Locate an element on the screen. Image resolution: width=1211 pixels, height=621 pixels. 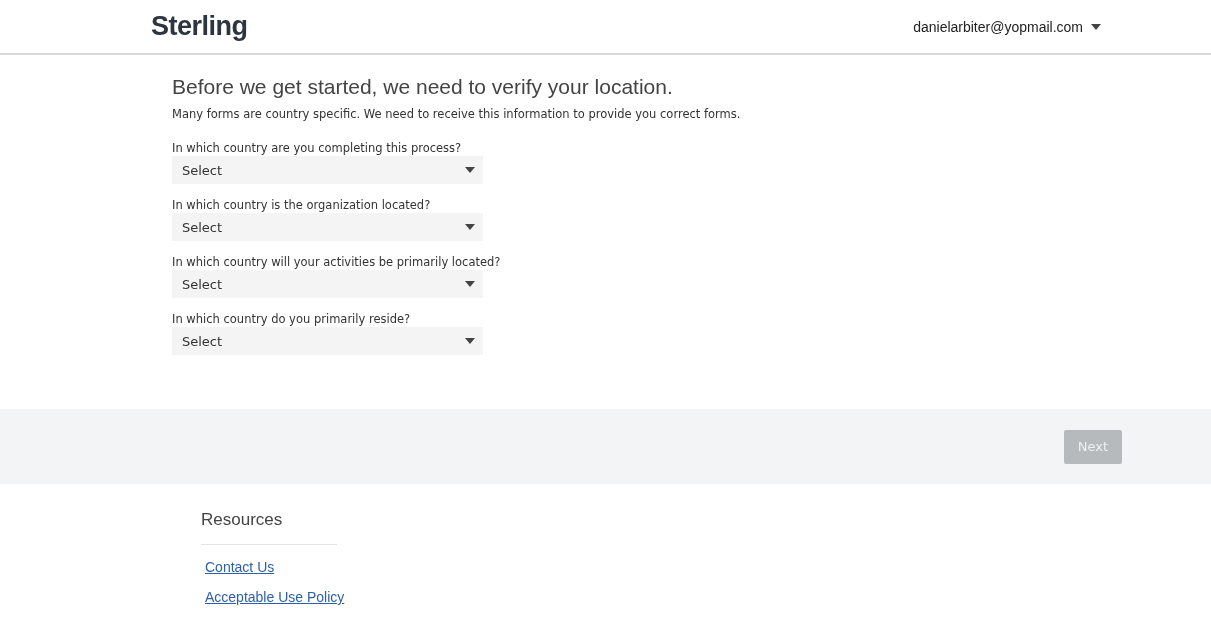
question-label: In which country will your activities be primarily located? is located at coordinates (337, 262).